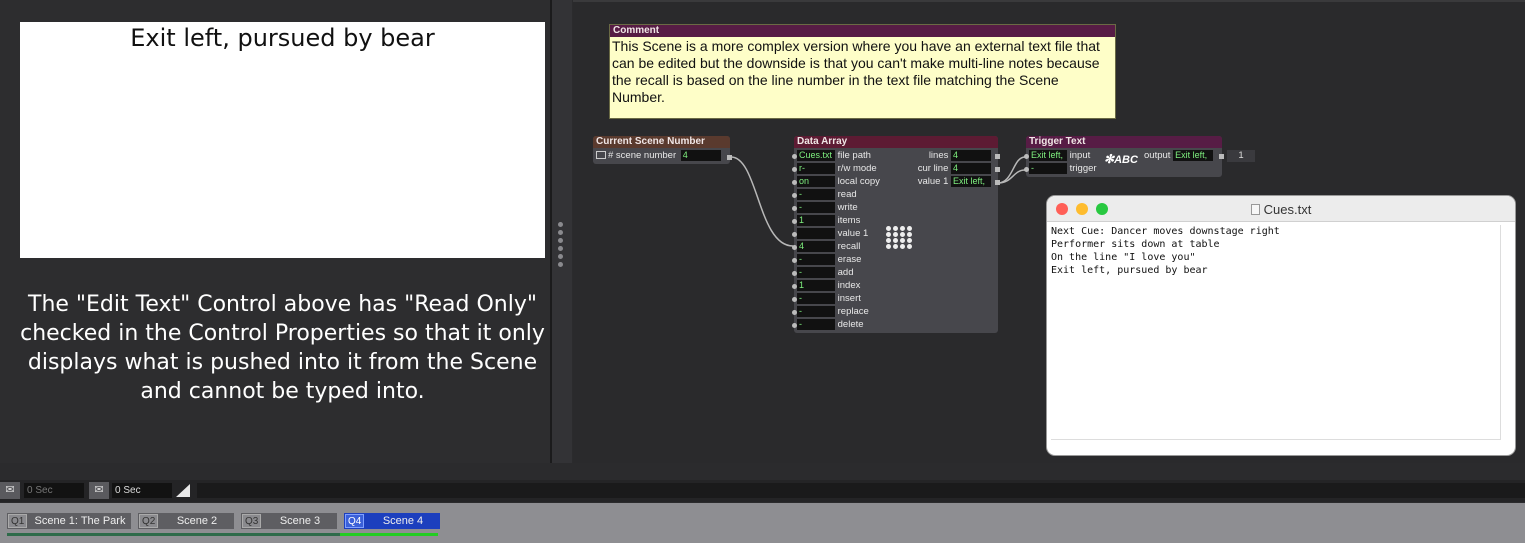  Describe the element at coordinates (1121, 159) in the screenshot. I see `abc-spark-icon: ✻ABC` at that location.